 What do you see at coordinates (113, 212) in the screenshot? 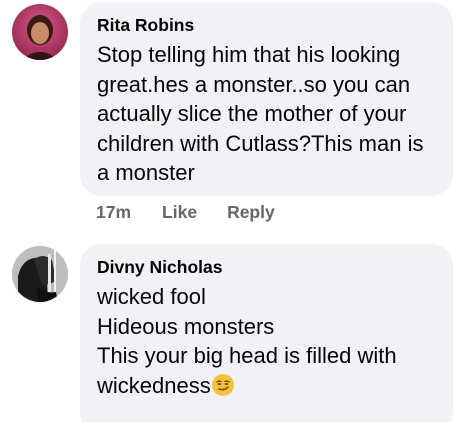
I see `comment-timestamp: 17m` at bounding box center [113, 212].